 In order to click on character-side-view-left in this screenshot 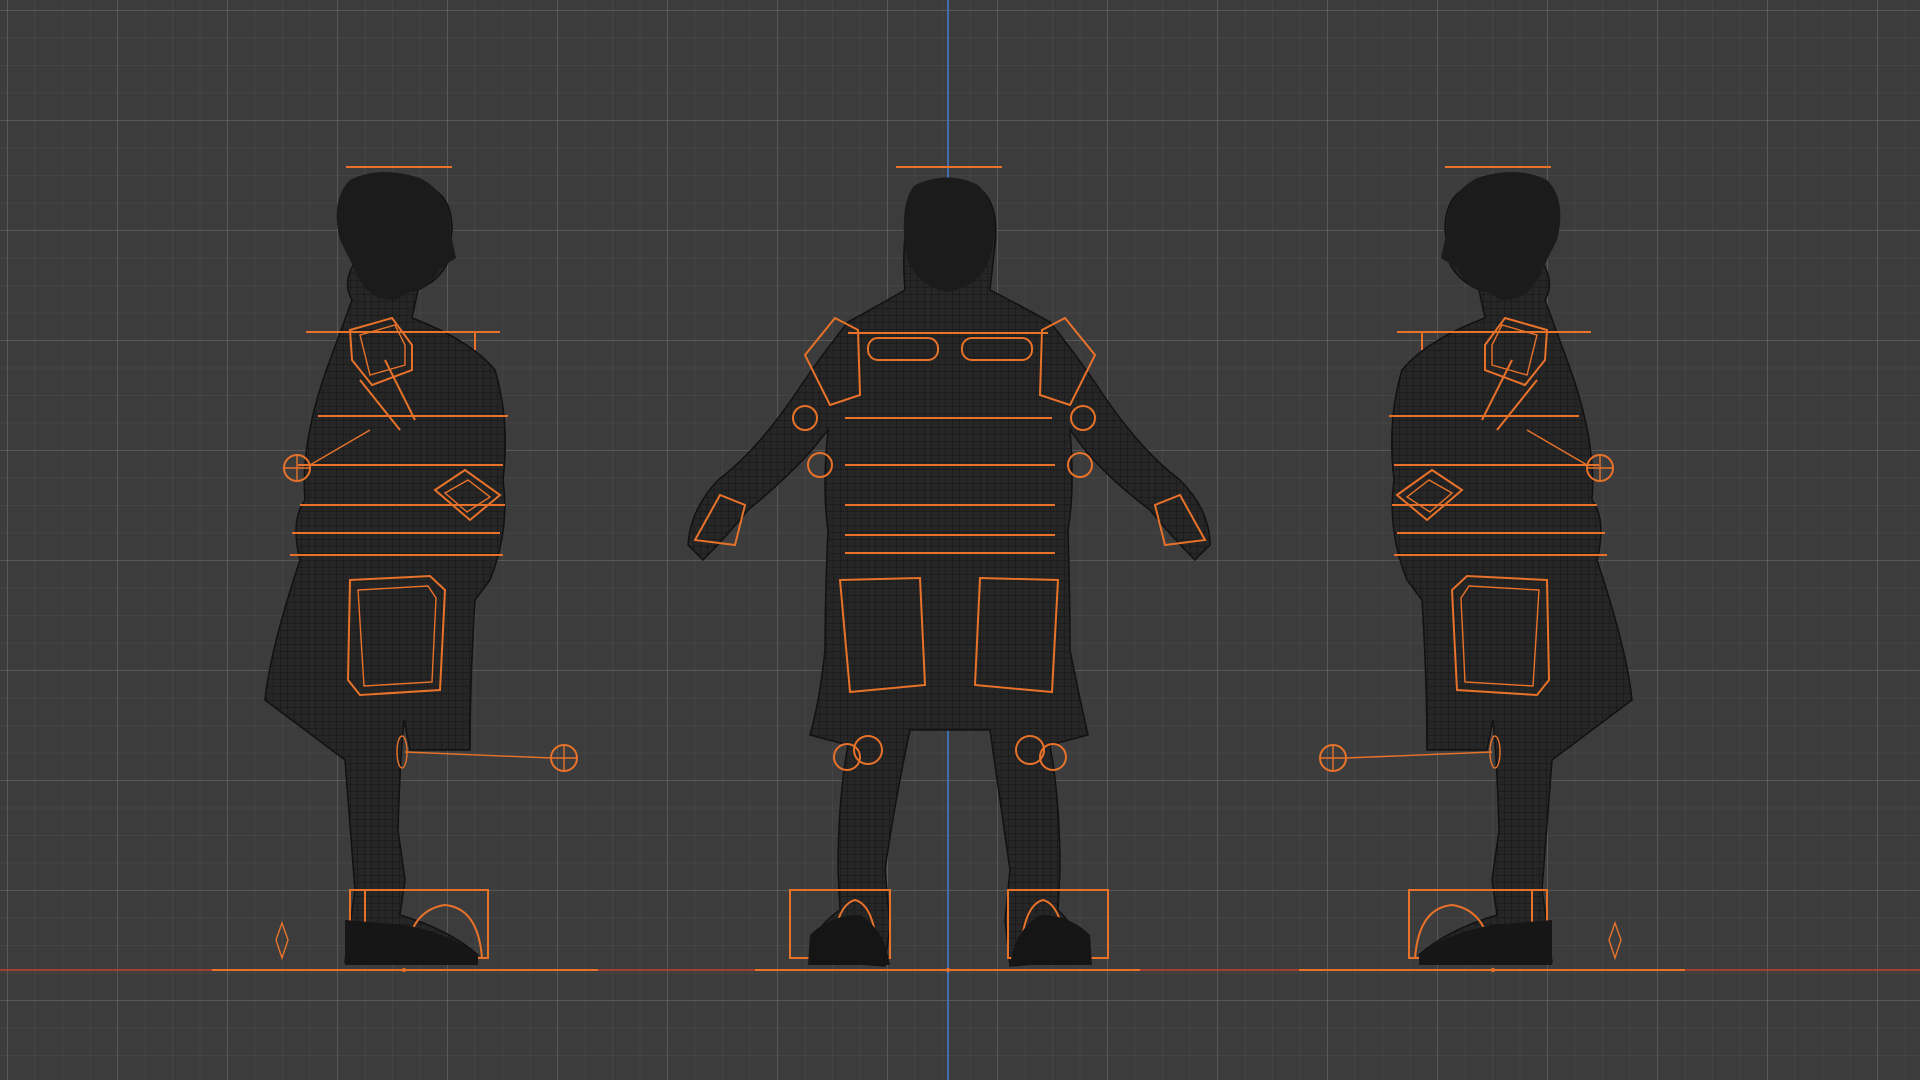, I will do `click(405, 568)`.